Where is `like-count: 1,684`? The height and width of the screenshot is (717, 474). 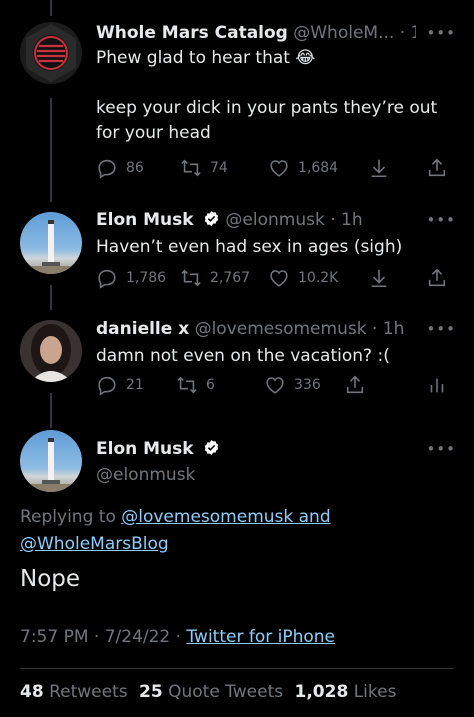 like-count: 1,684 is located at coordinates (318, 168).